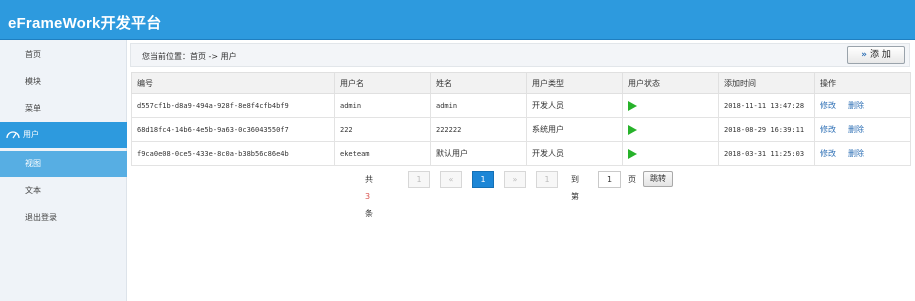 Image resolution: width=915 pixels, height=301 pixels. What do you see at coordinates (862, 83) in the screenshot?
I see `col-header-actions: 操作` at bounding box center [862, 83].